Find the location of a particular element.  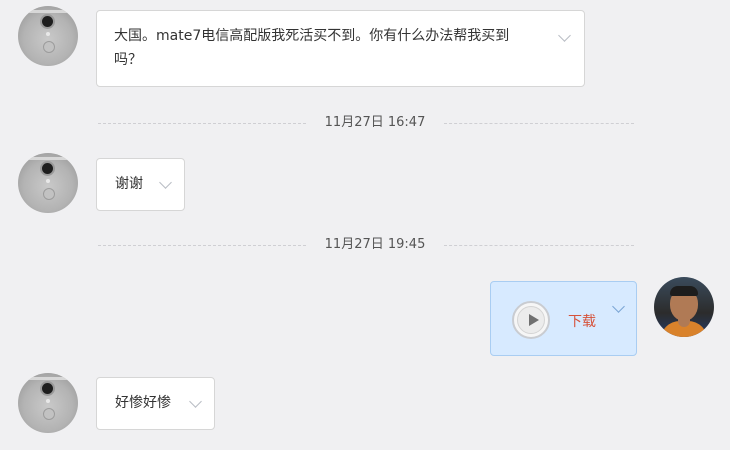

play-triangle is located at coordinates (534, 320).